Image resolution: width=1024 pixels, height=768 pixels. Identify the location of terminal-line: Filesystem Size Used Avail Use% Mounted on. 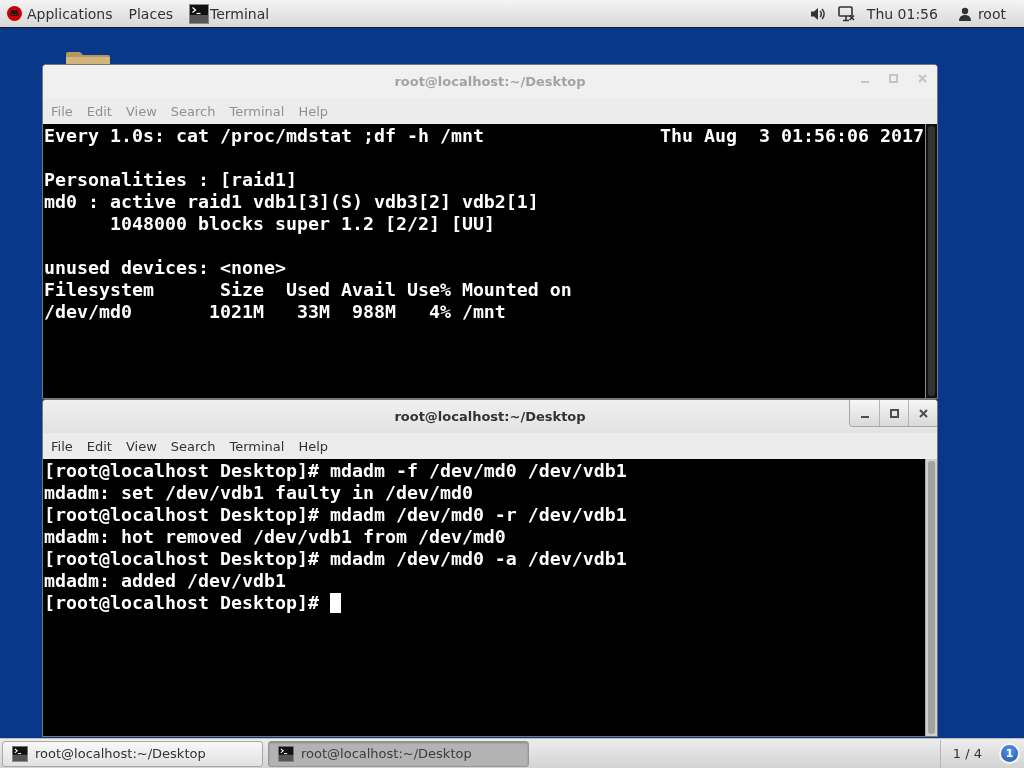
(308, 290).